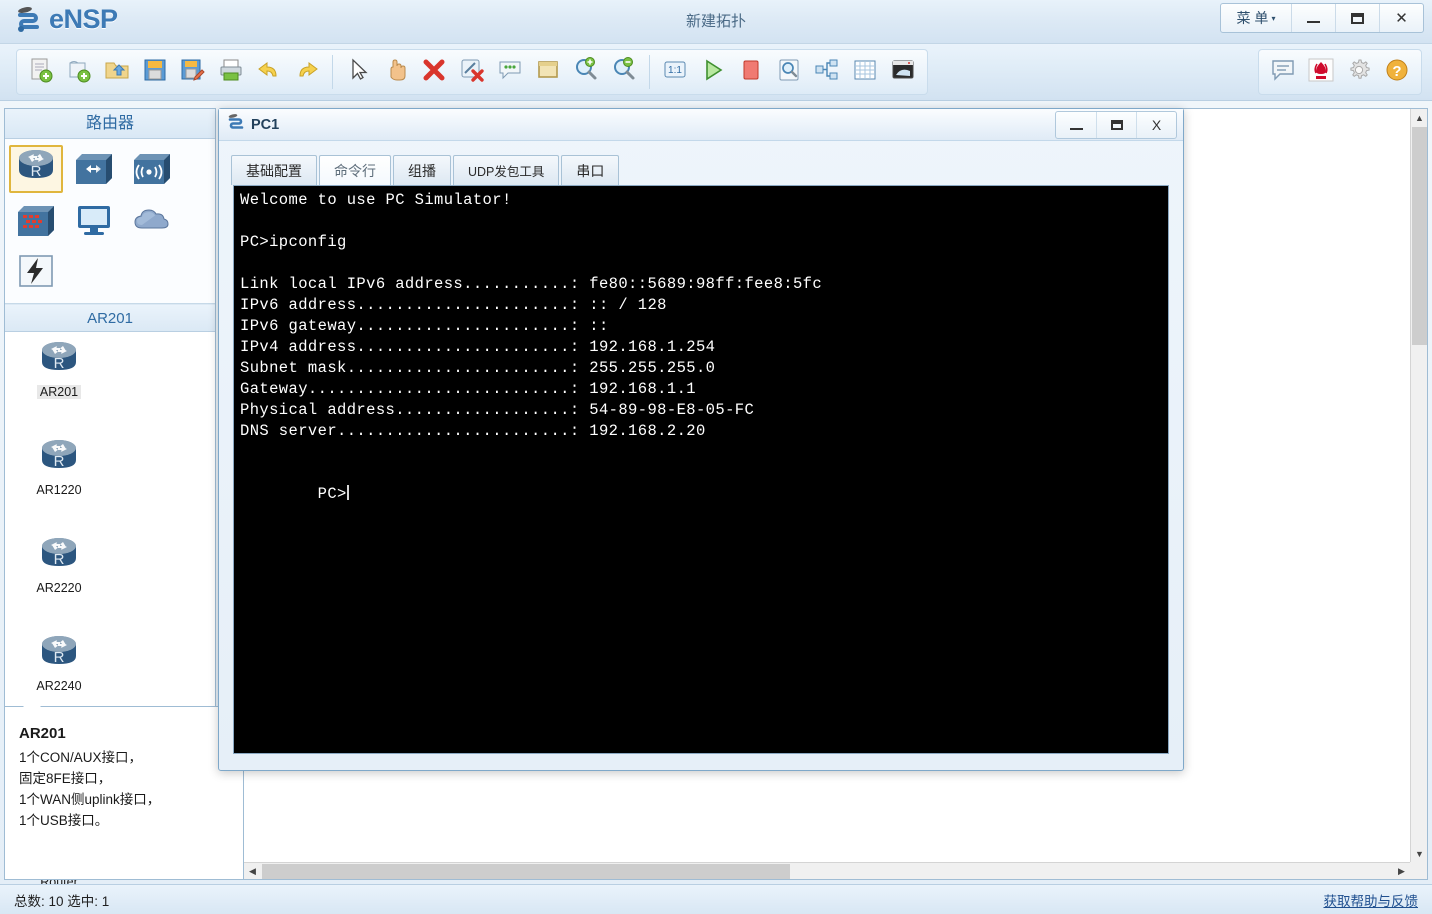 This screenshot has width=1432, height=914. I want to click on speech-bubble-icon, so click(1283, 72).